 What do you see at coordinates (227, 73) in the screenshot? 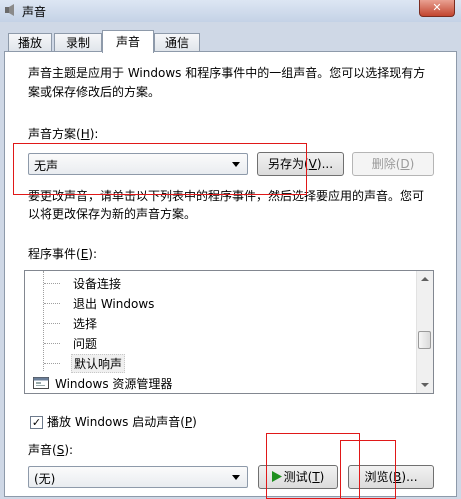
I see `description-line-1: 声音主题是应用于 Windows 和程序事件中的一组声音。您可以选择现有方` at bounding box center [227, 73].